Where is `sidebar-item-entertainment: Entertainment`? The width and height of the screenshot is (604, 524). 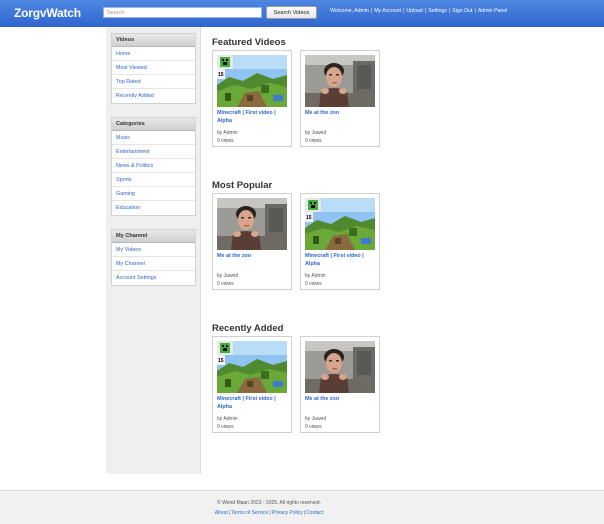
sidebar-item-entertainment: Entertainment is located at coordinates (153, 152).